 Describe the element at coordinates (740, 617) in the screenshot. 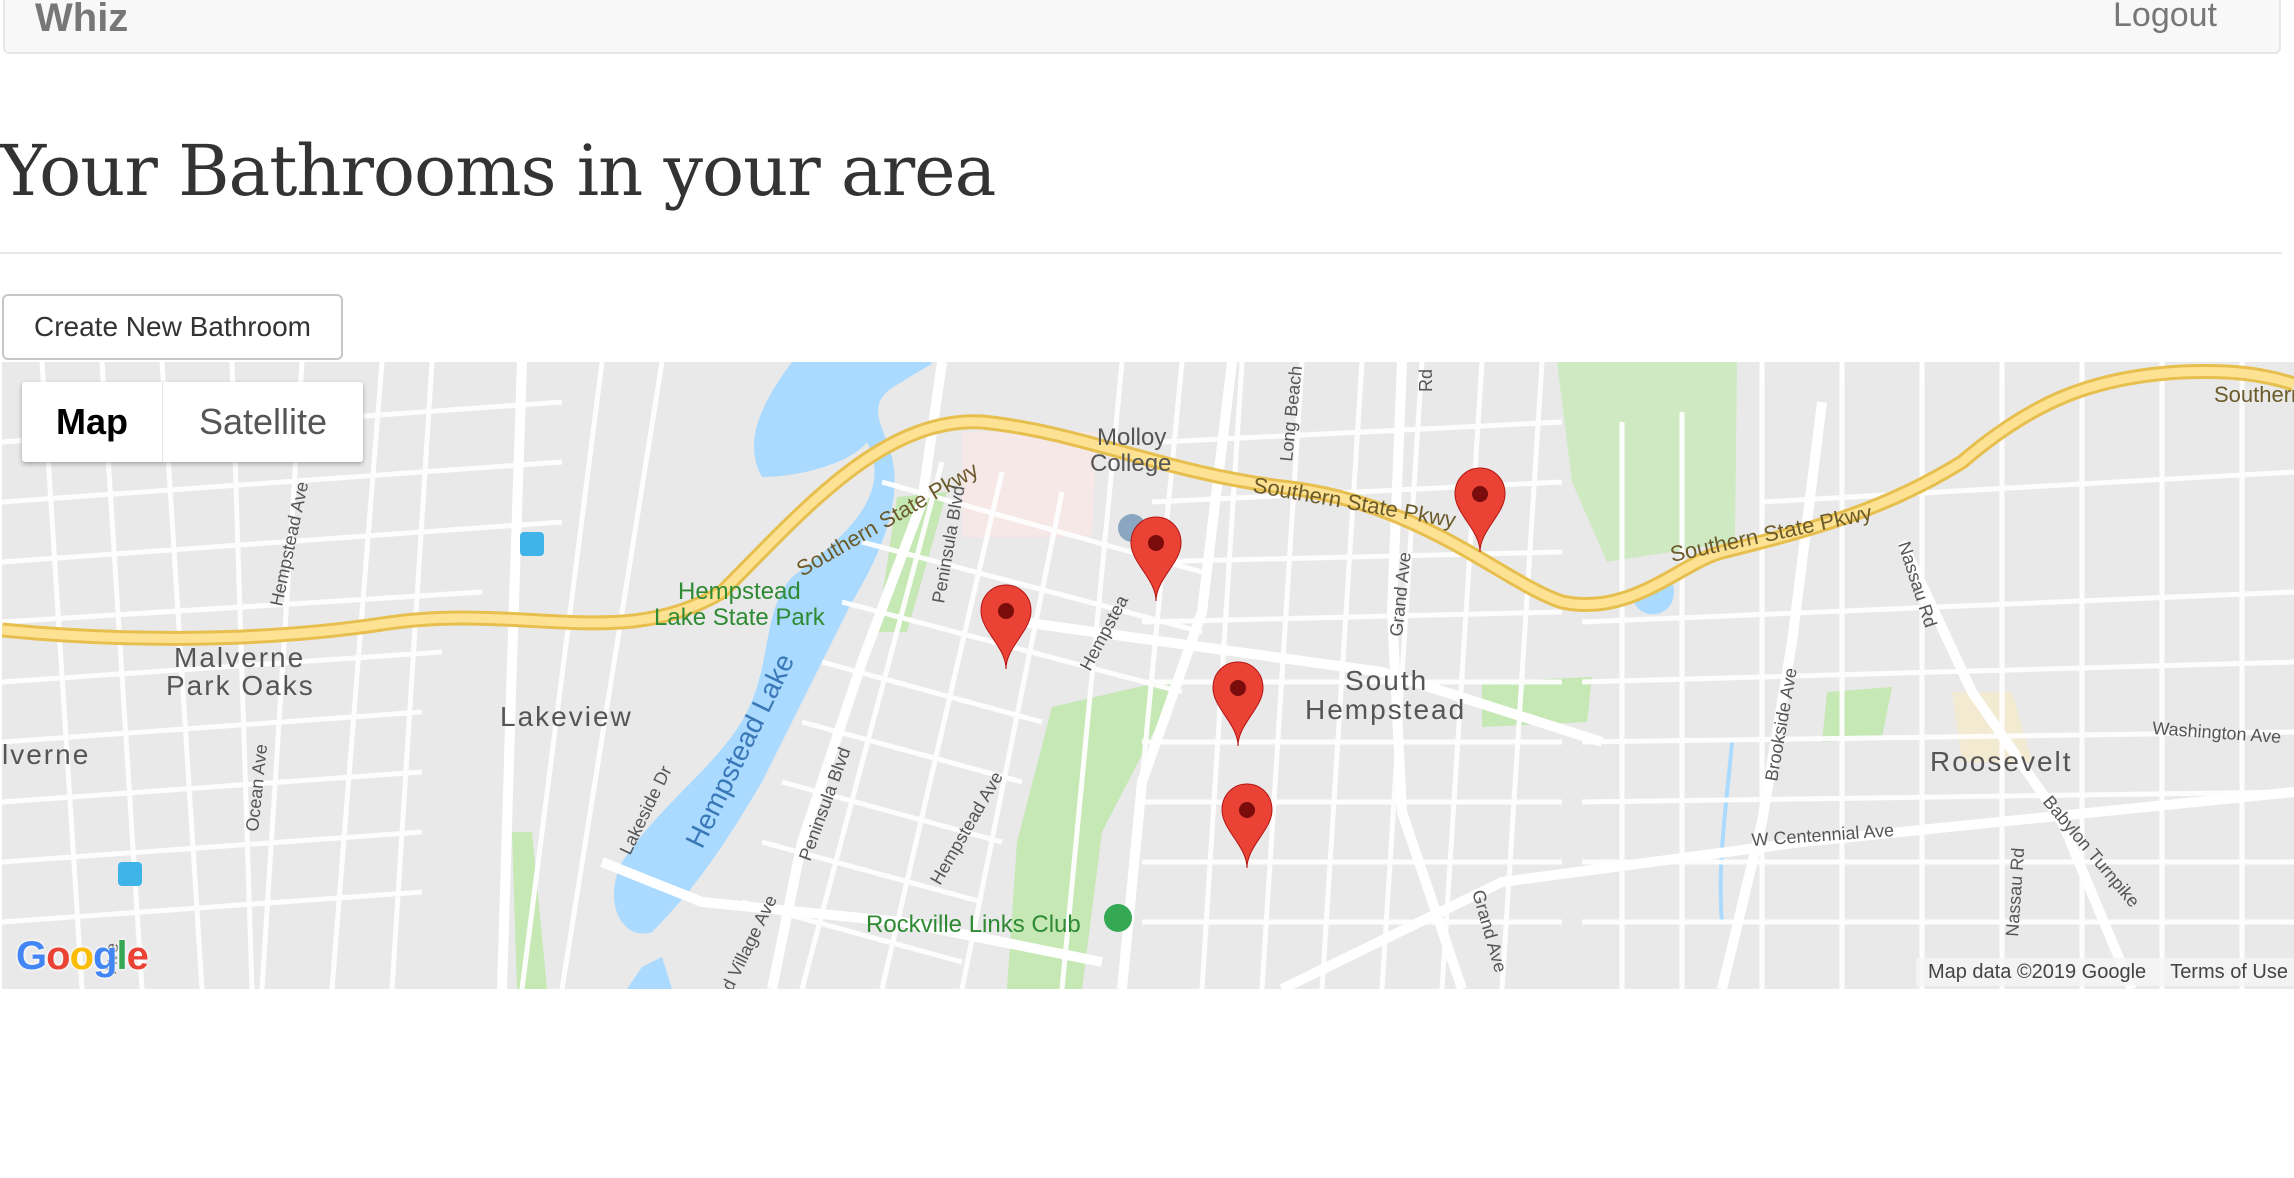

I see `label-lake-state-park: Lake State Park` at that location.